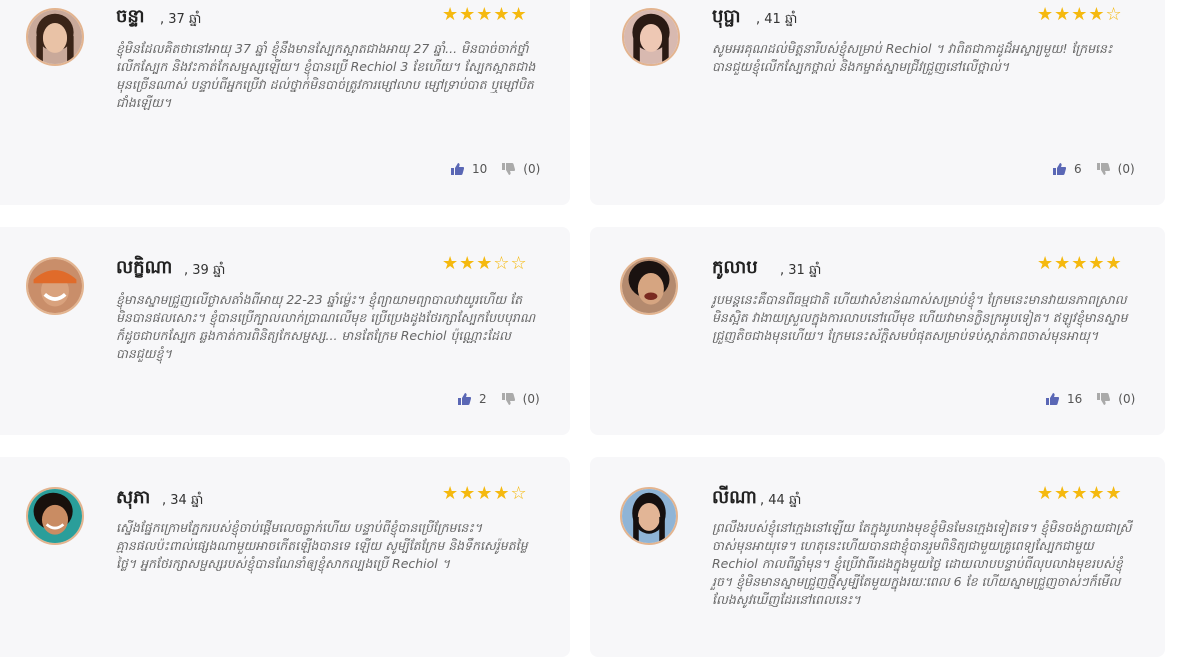  I want to click on reviewer-age: , 41 ឆ្នាំ, so click(777, 19).